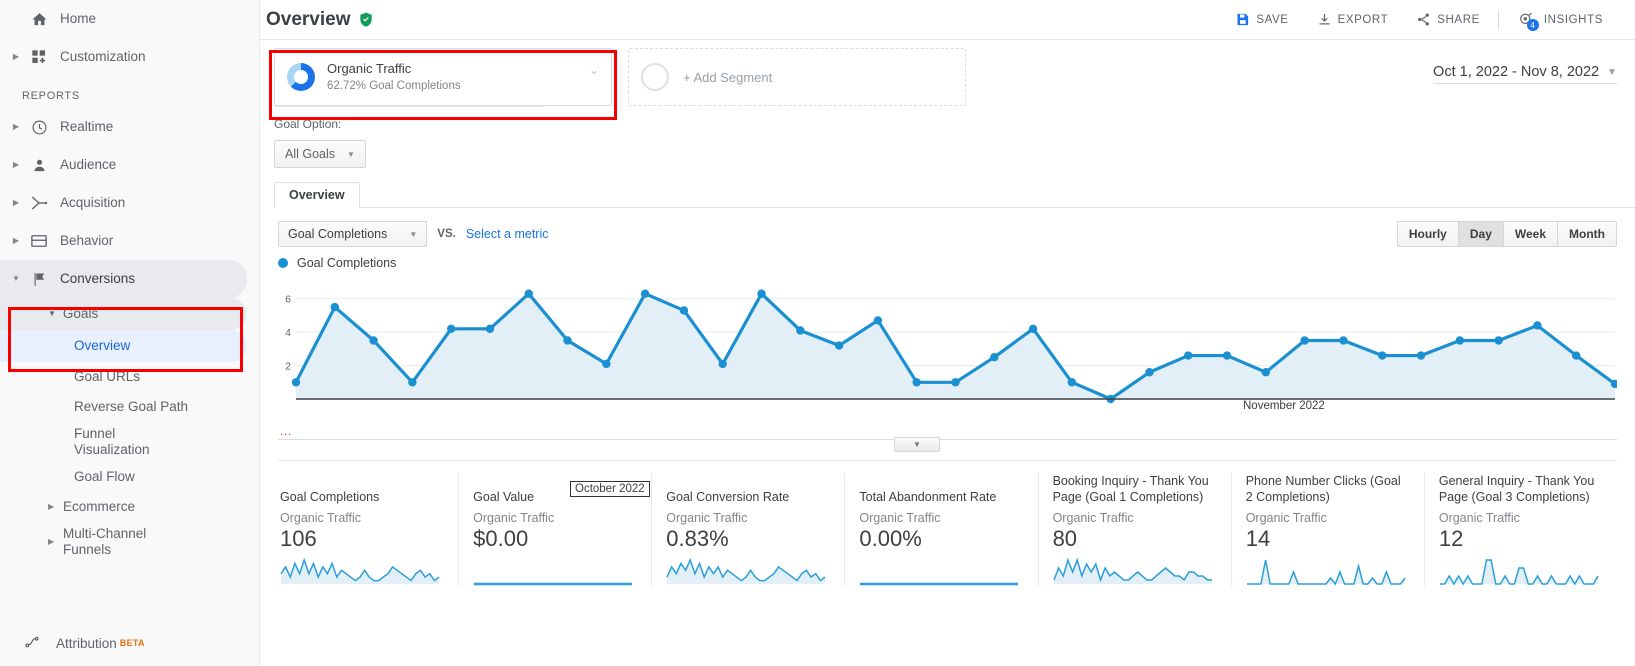 The width and height of the screenshot is (1635, 666). I want to click on sidebar-item-label: Attribution, so click(86, 643).